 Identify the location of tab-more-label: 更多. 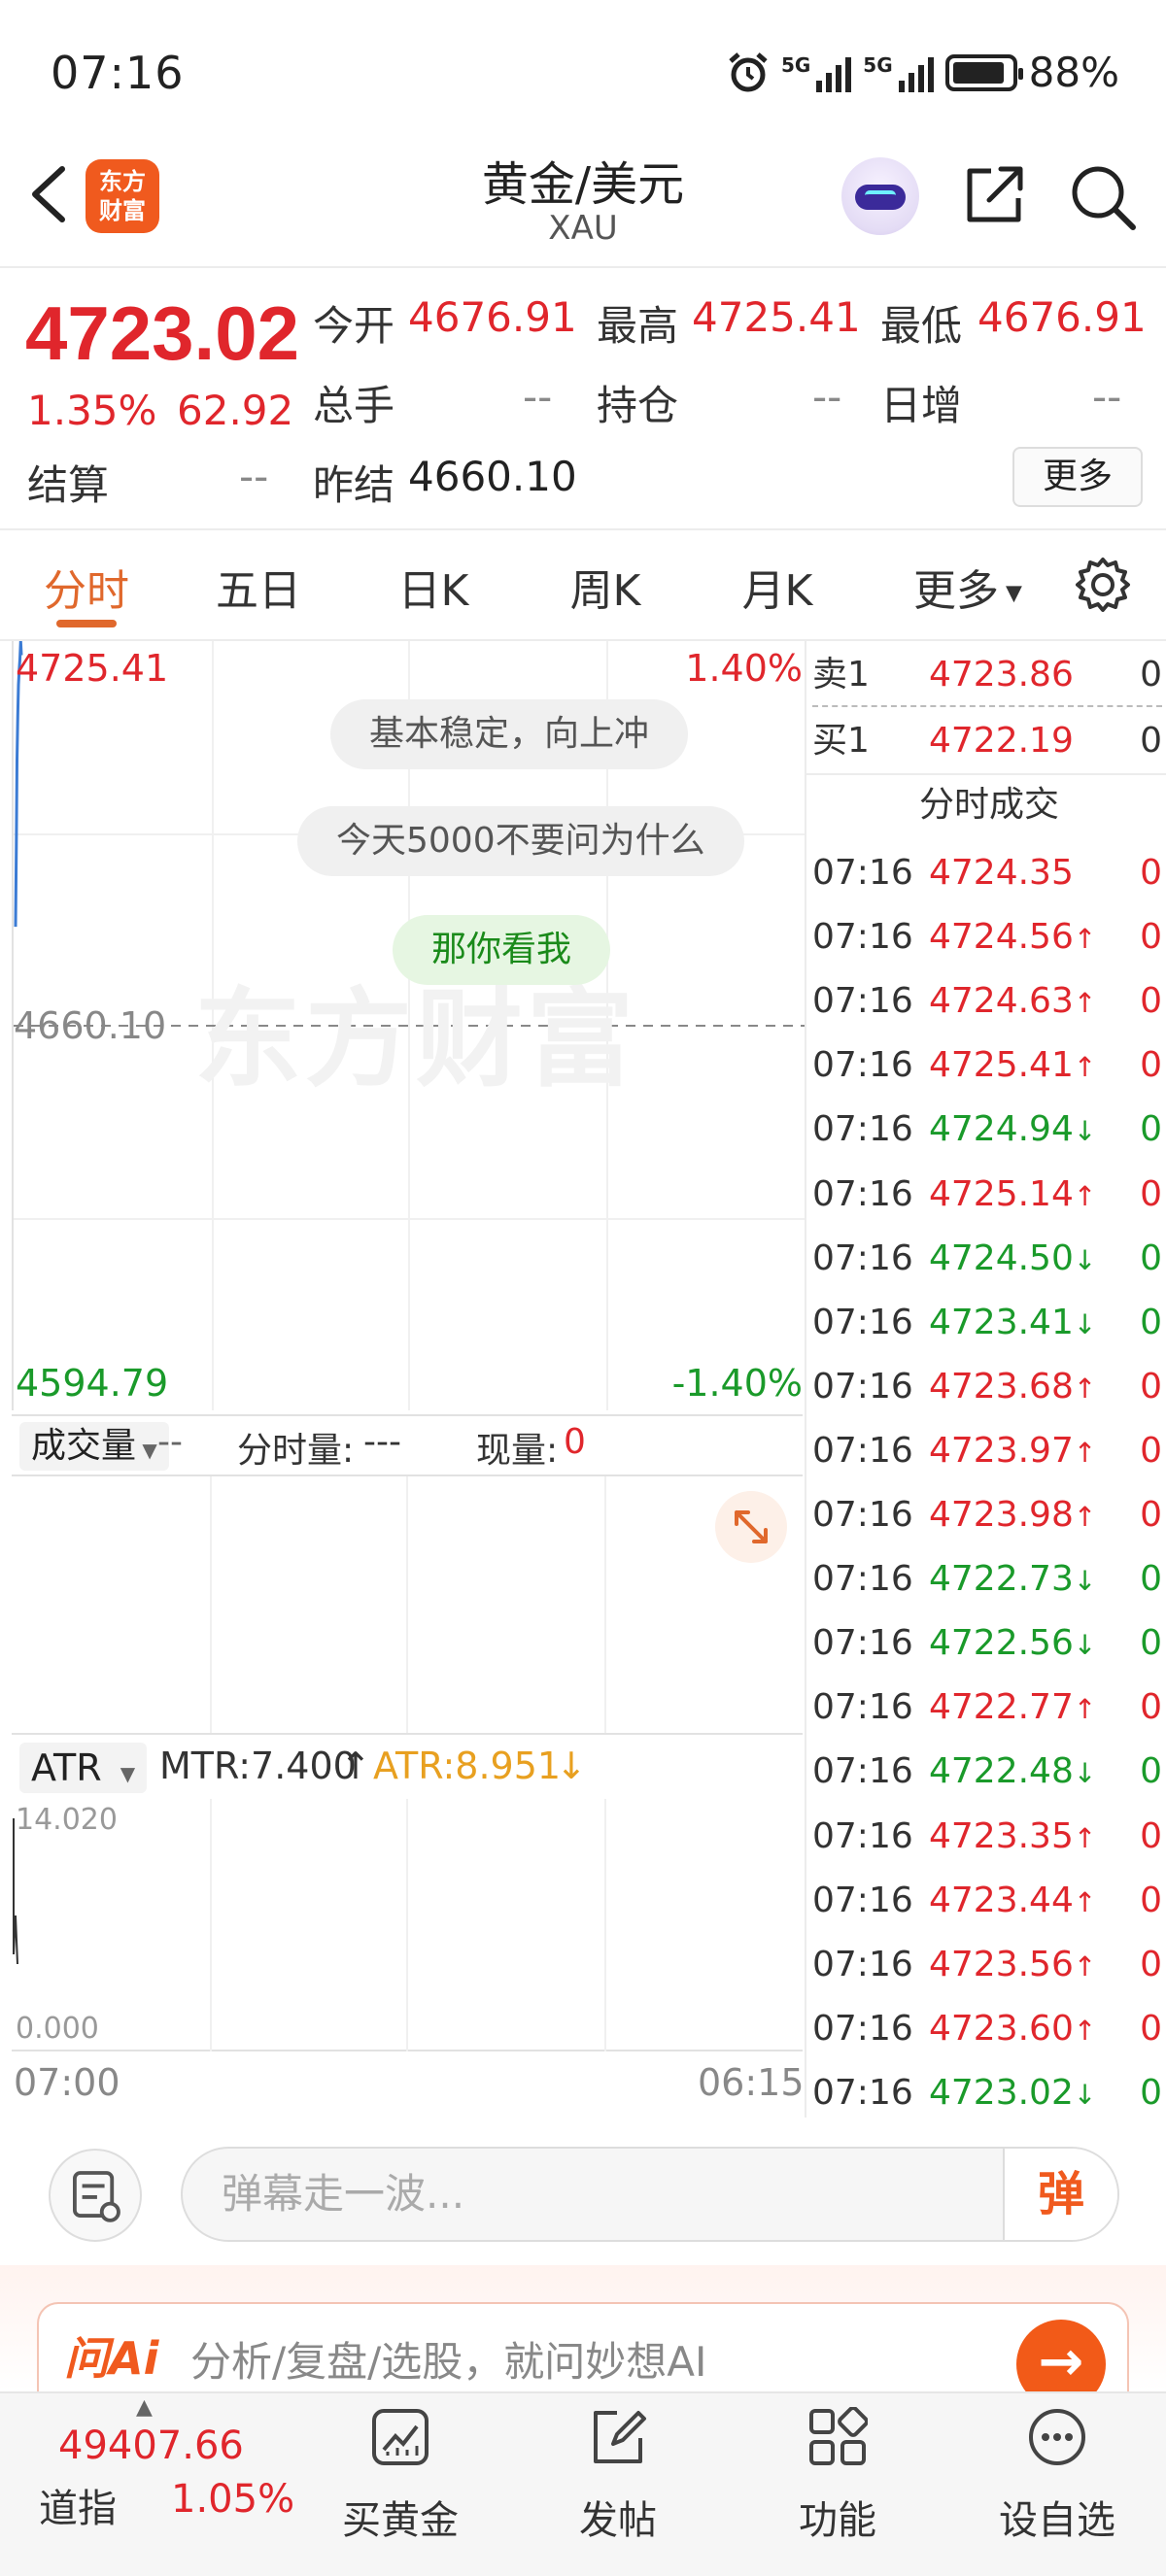
(956, 591).